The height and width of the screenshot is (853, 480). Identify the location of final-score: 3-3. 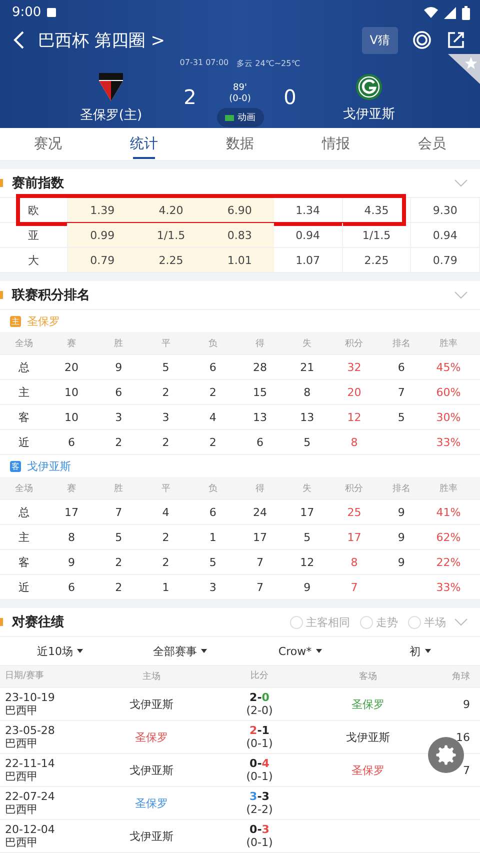
(260, 796).